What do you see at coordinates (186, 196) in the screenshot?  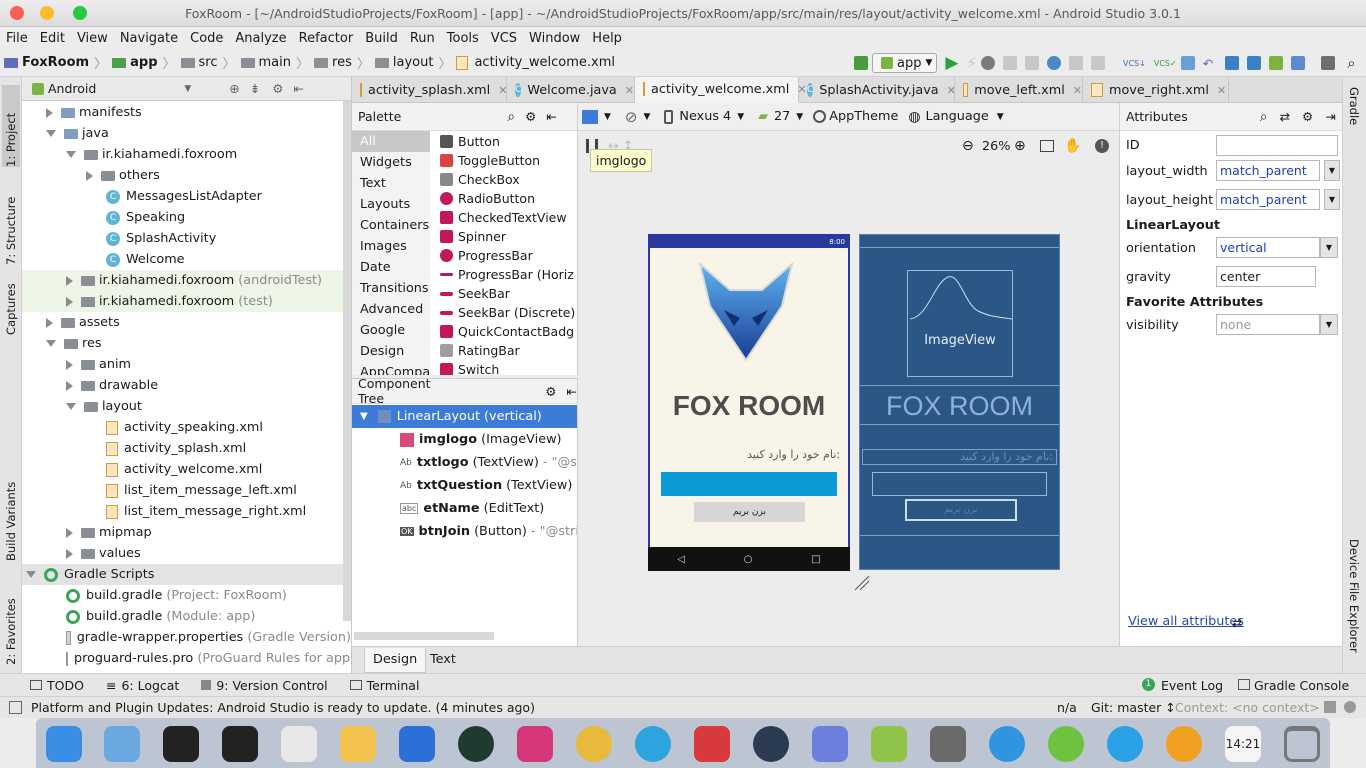 I see `tree-item: C MessagesListAdapter` at bounding box center [186, 196].